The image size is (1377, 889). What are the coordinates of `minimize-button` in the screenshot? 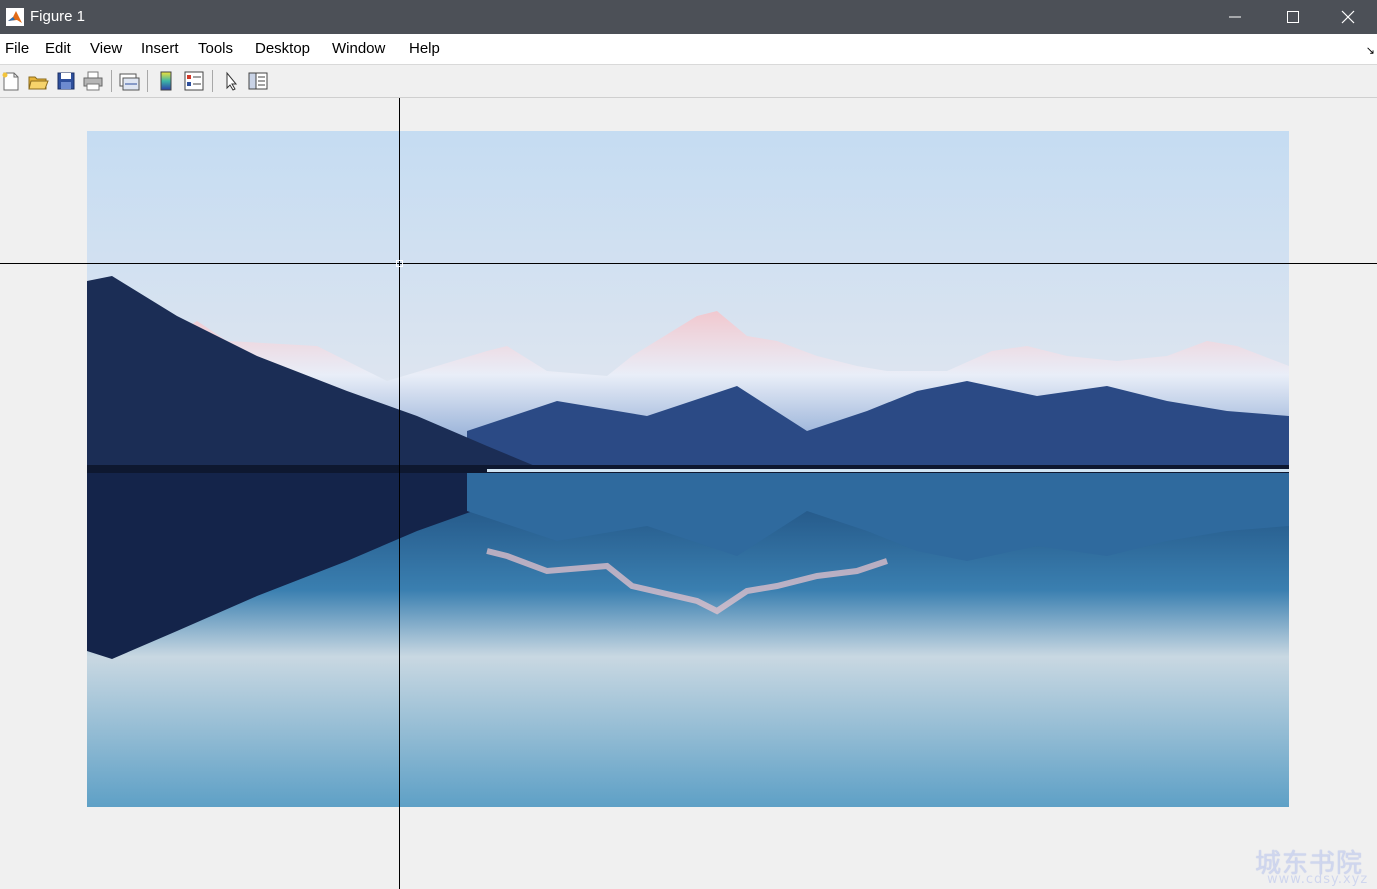 It's located at (1235, 17).